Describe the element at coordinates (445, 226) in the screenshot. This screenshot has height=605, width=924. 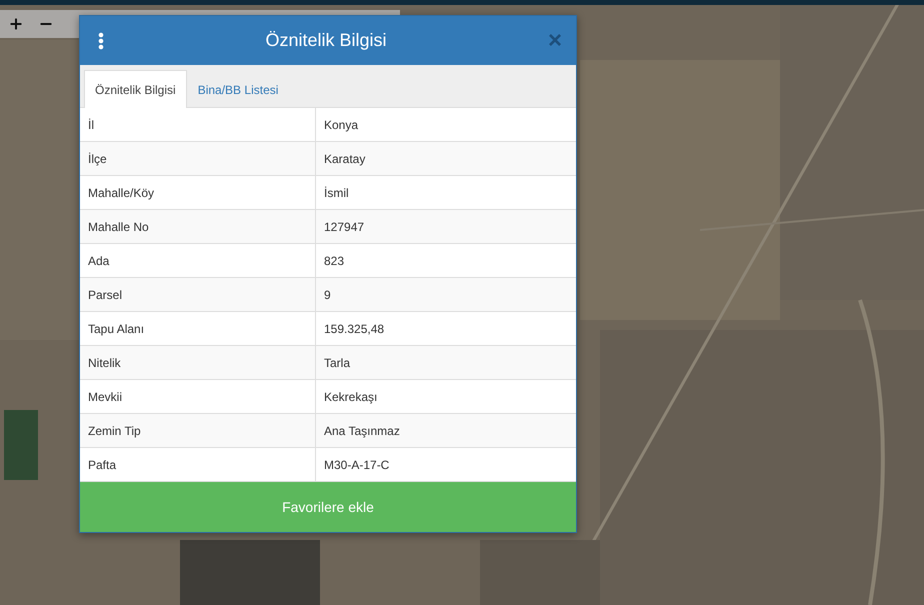
I see `attribute-value: 127947` at that location.